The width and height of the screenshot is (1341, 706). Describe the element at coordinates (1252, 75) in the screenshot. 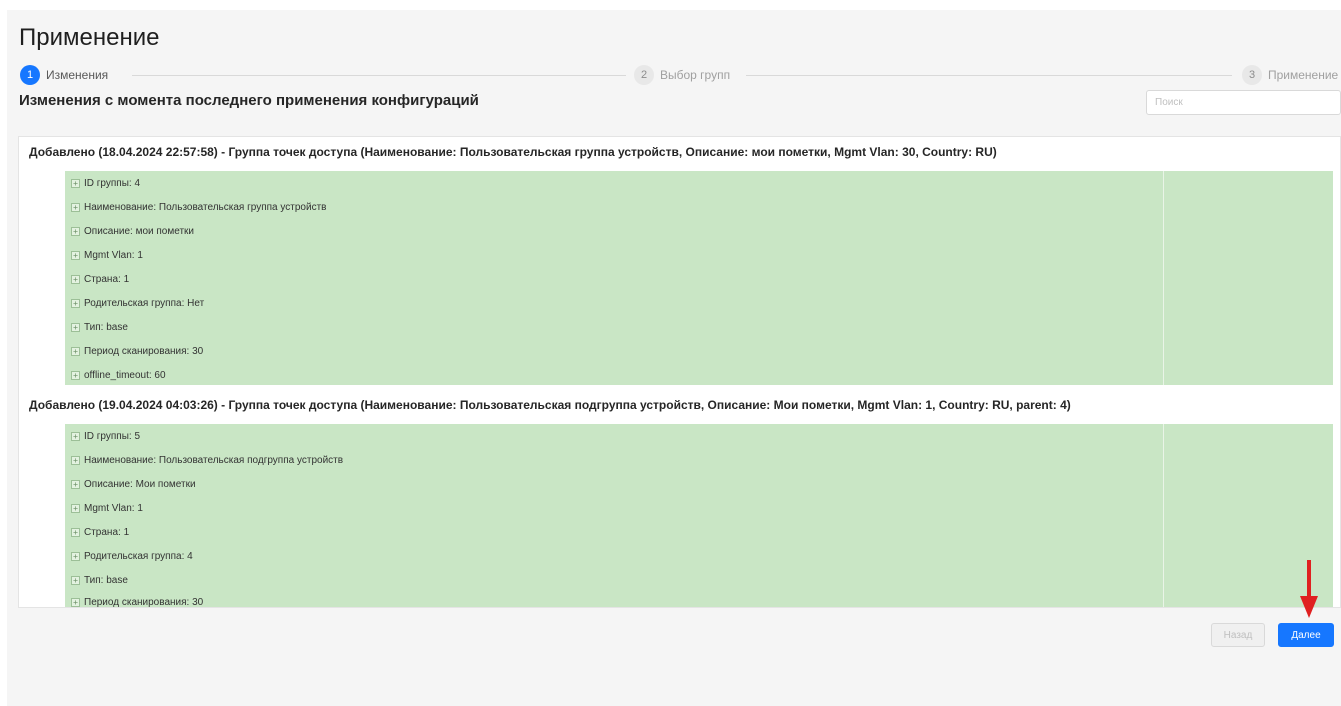

I see `step-number: 3` at that location.